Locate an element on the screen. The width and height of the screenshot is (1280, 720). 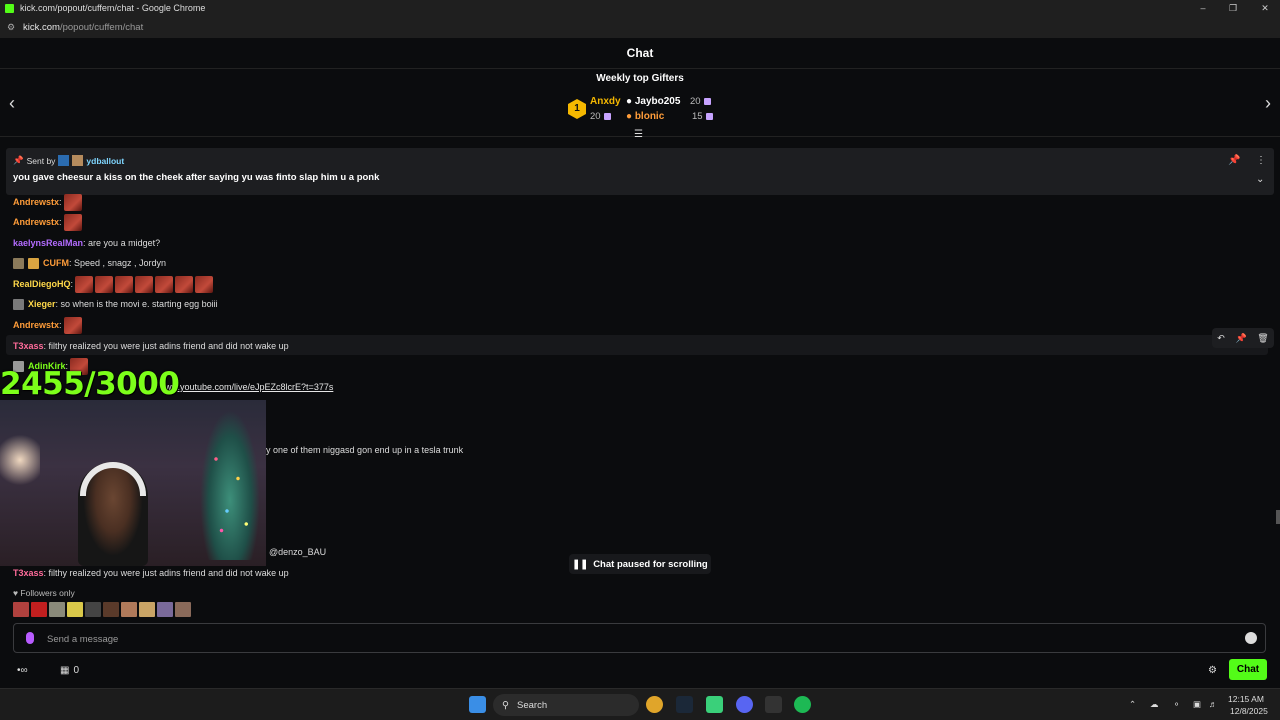
followers-only-text: Followers only is located at coordinates (47, 593).